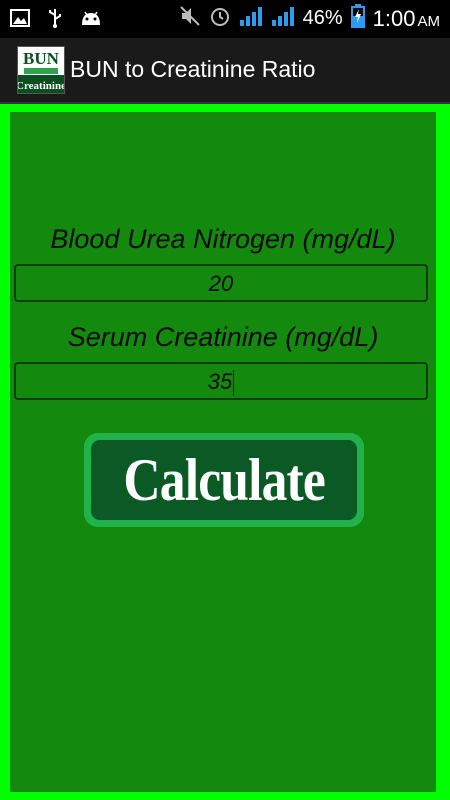 The width and height of the screenshot is (450, 800). What do you see at coordinates (220, 18) in the screenshot?
I see `alarm-icon` at bounding box center [220, 18].